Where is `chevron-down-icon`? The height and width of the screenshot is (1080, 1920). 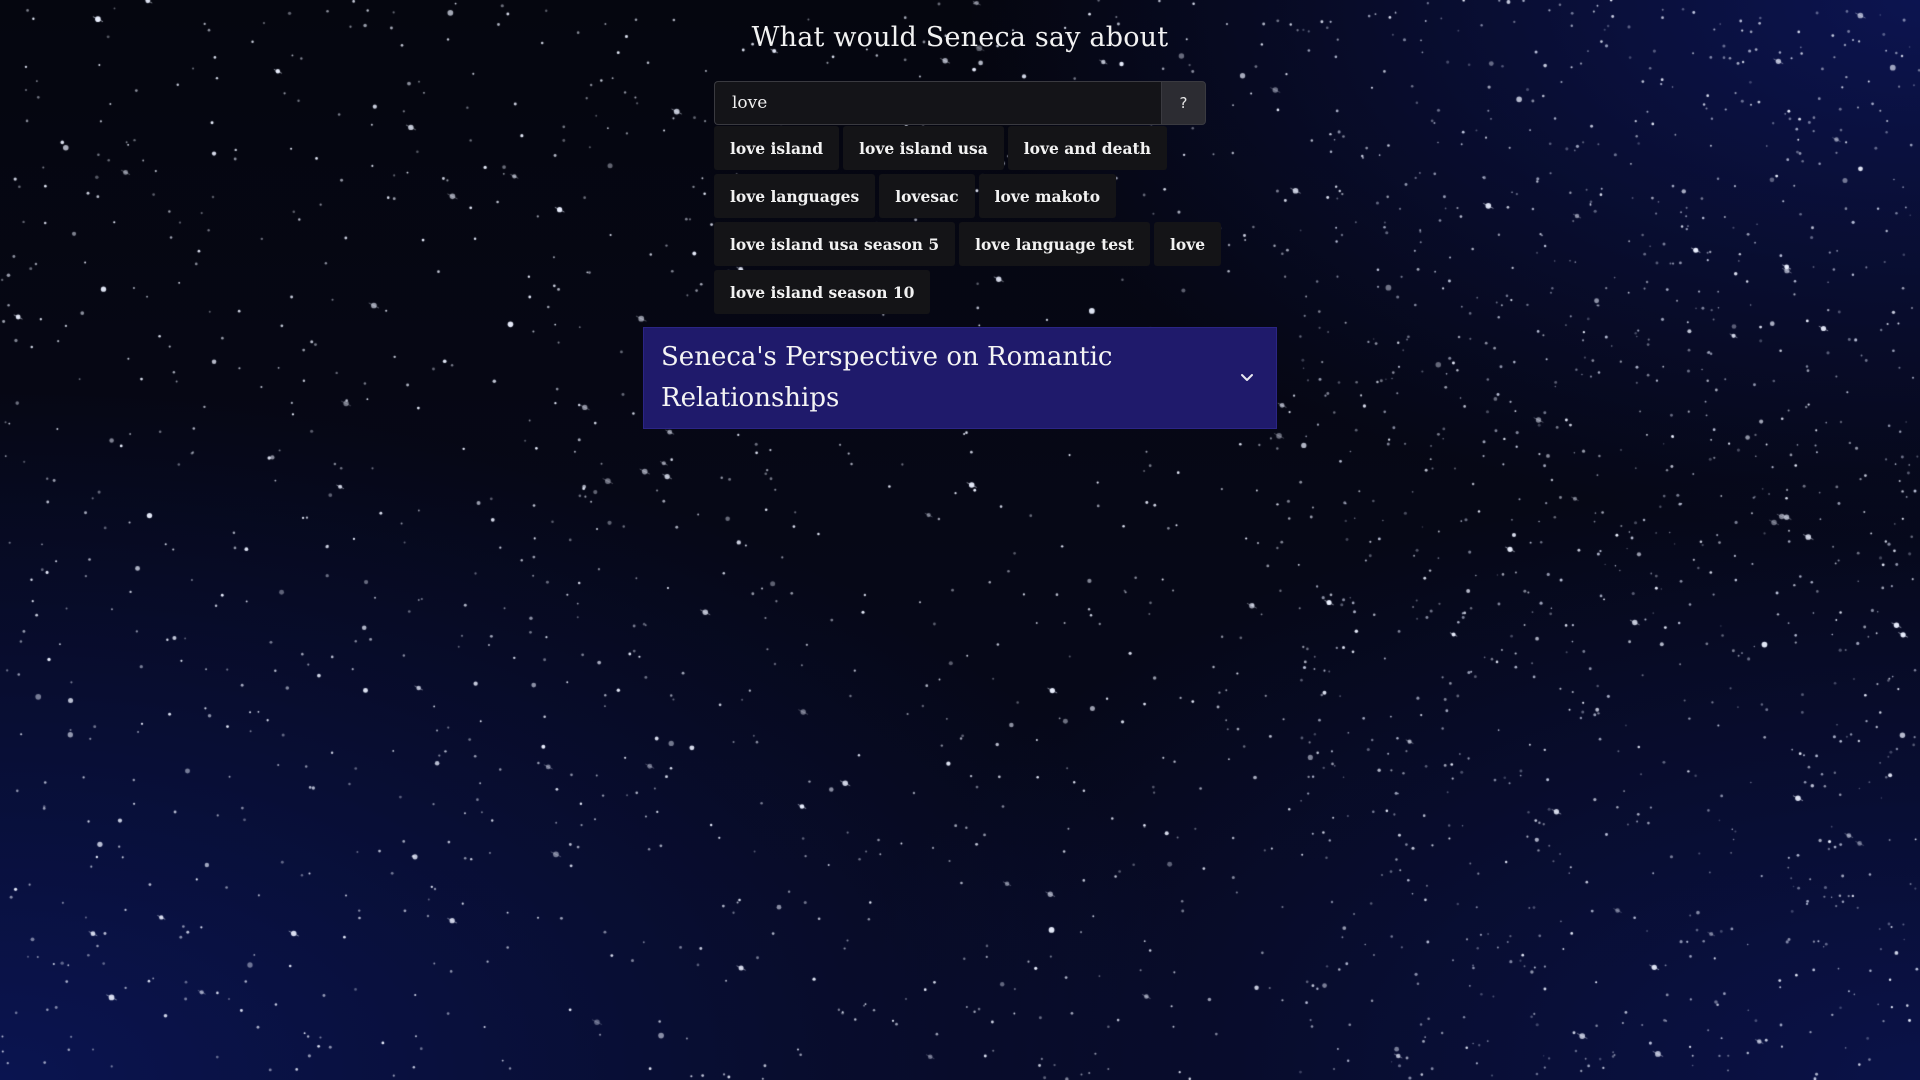 chevron-down-icon is located at coordinates (1247, 378).